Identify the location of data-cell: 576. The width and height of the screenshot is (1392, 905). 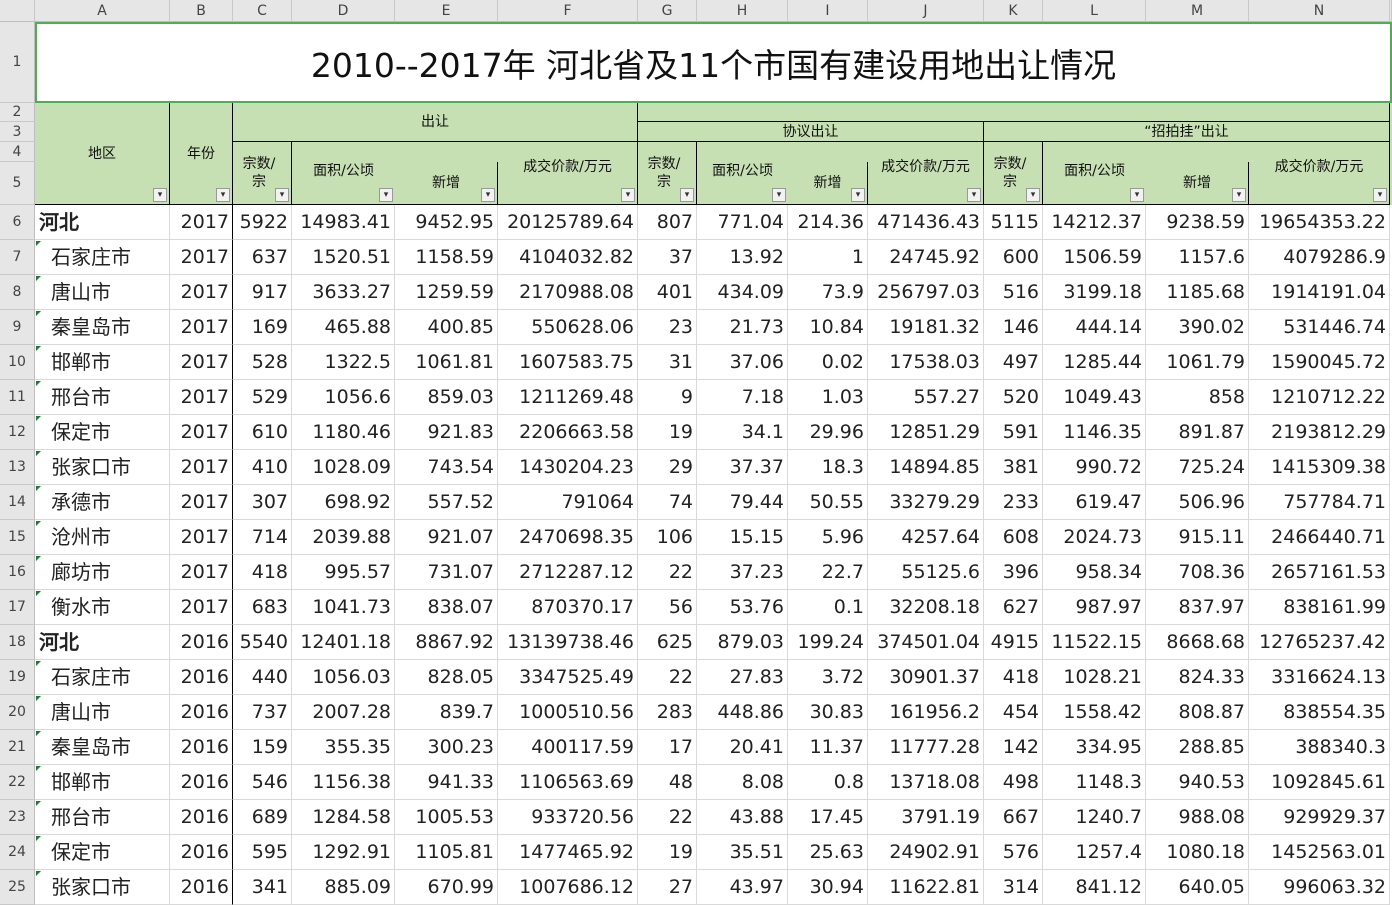
(1013, 852).